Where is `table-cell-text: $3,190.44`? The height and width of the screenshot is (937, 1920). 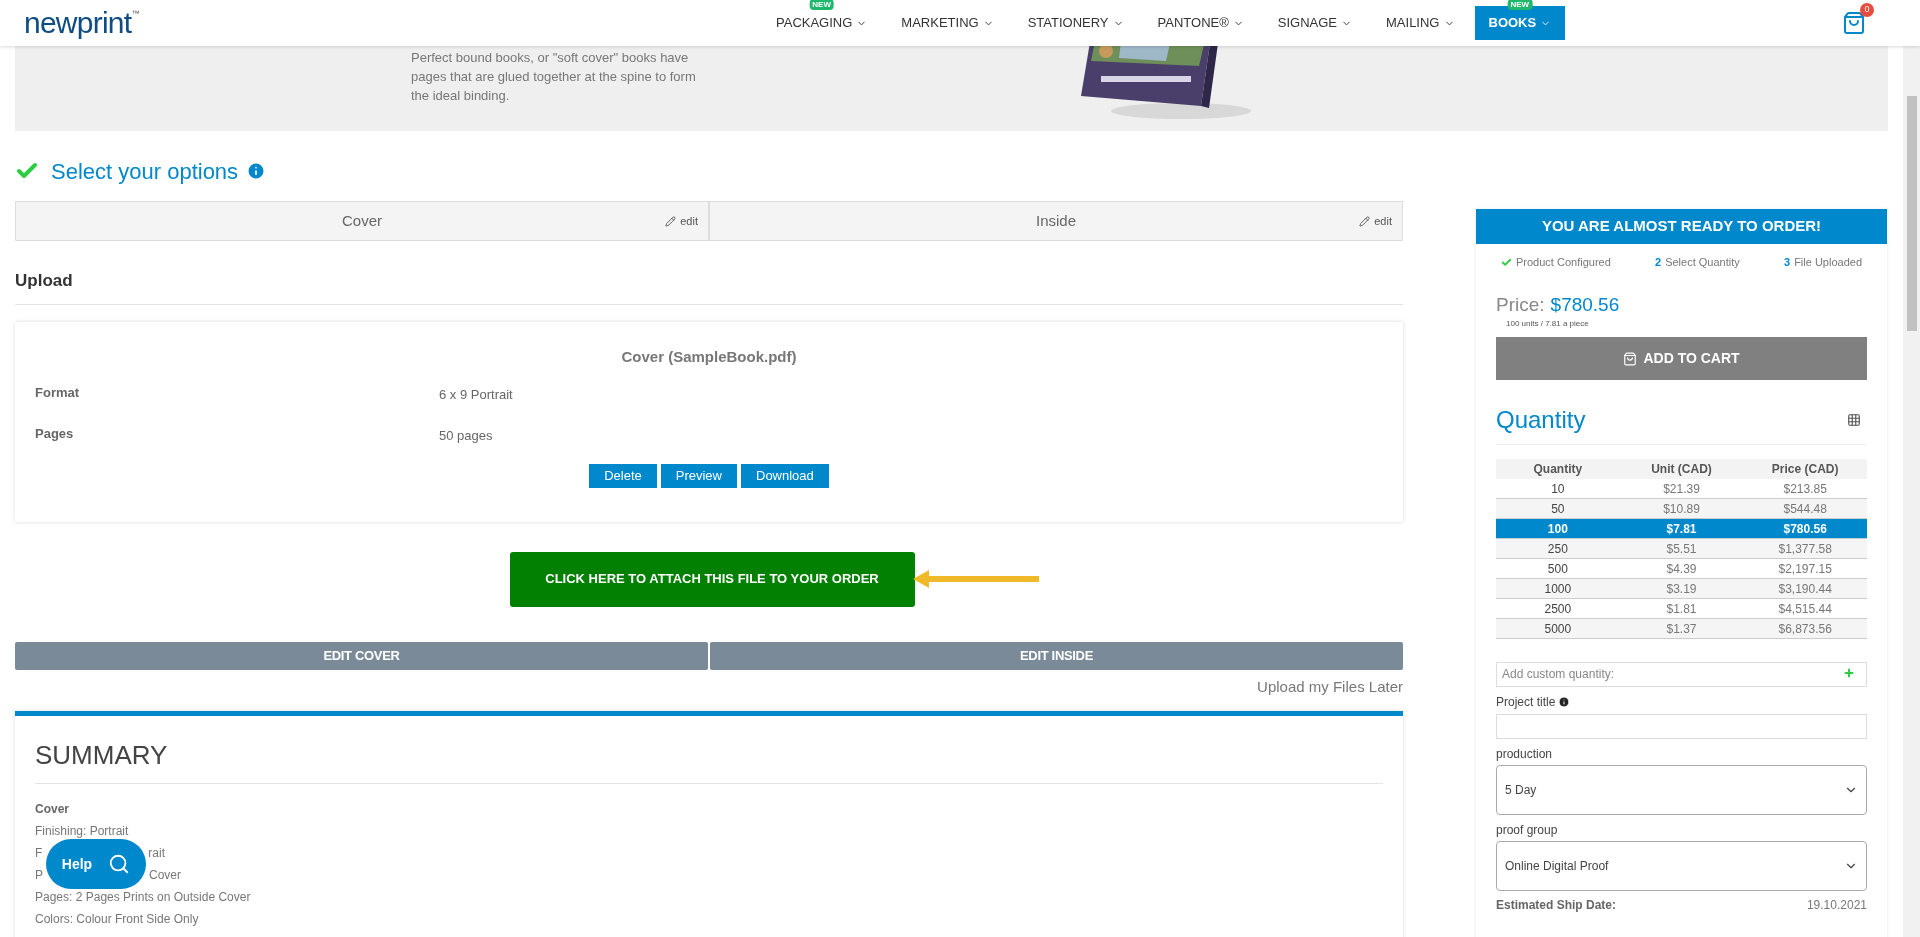 table-cell-text: $3,190.44 is located at coordinates (1805, 589).